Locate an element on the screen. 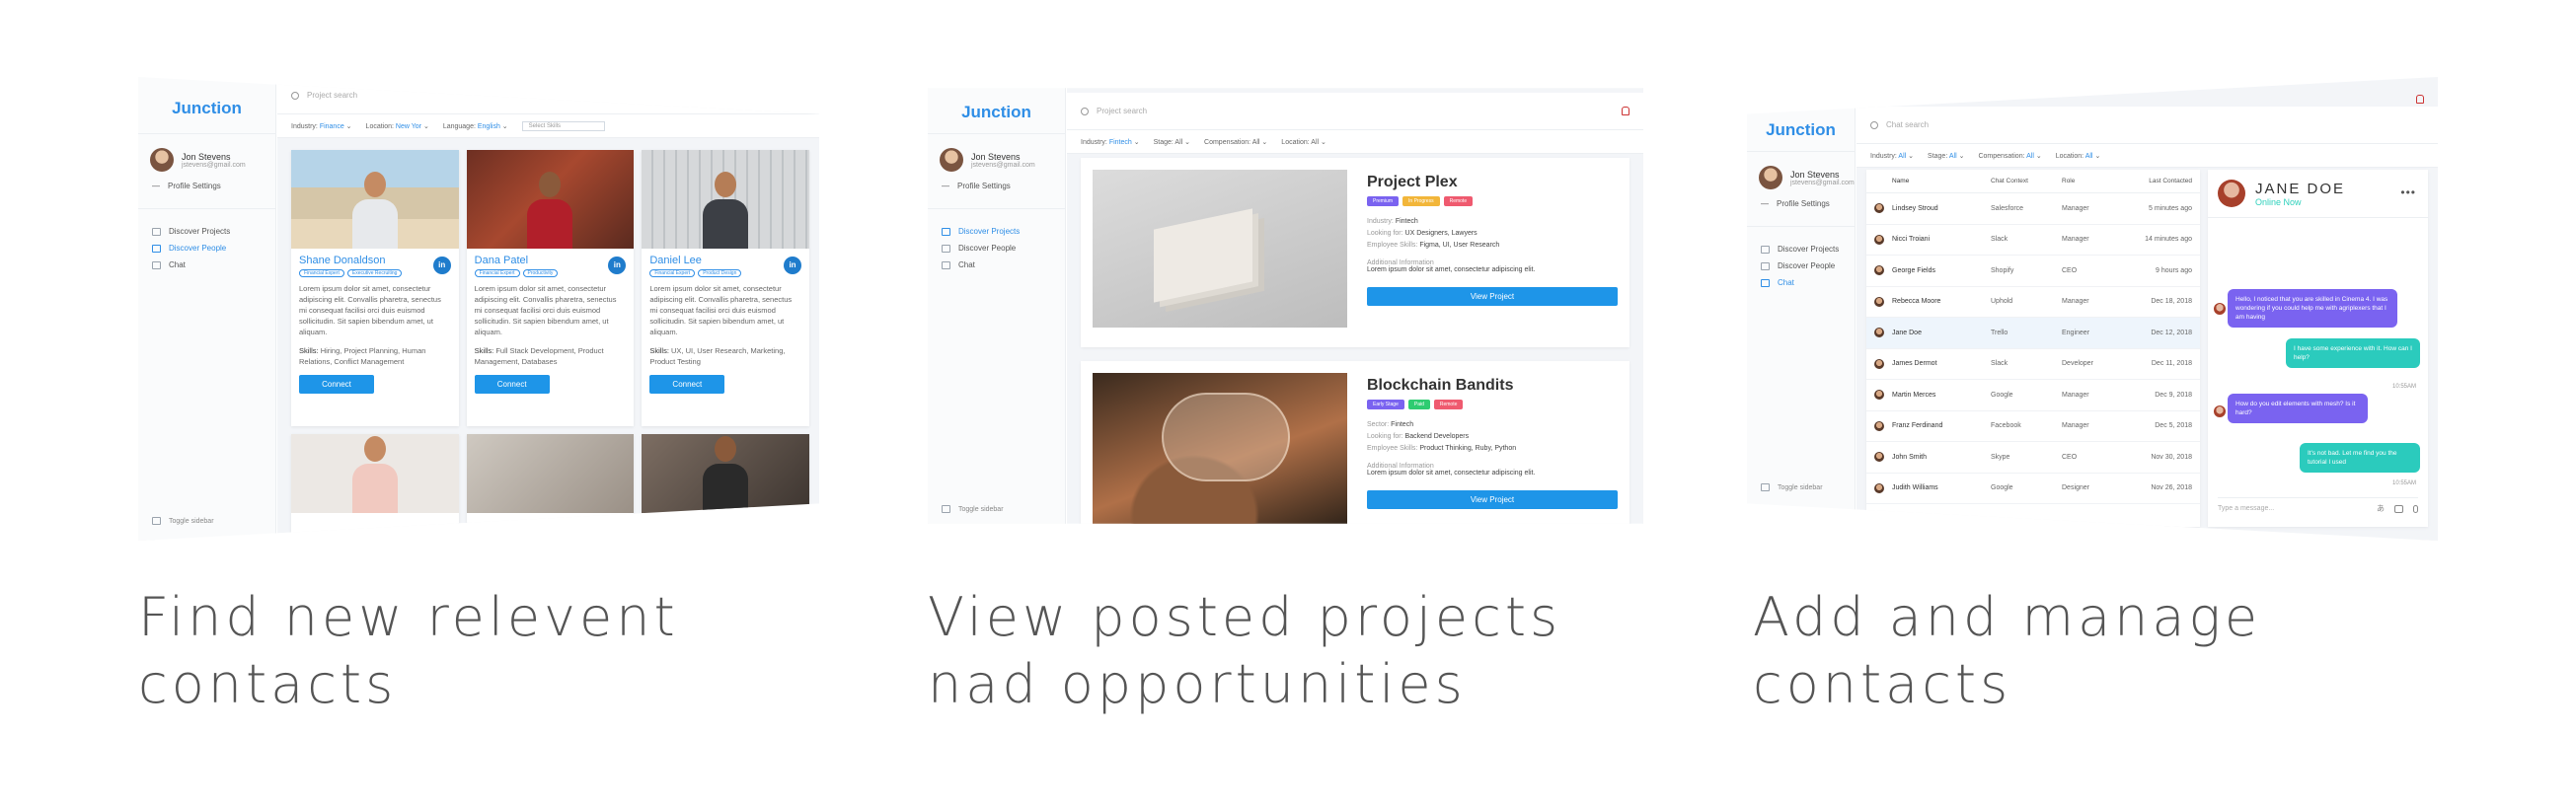 This screenshot has height=809, width=2576. contact-name: Franz Ferdinand is located at coordinates (1917, 426).